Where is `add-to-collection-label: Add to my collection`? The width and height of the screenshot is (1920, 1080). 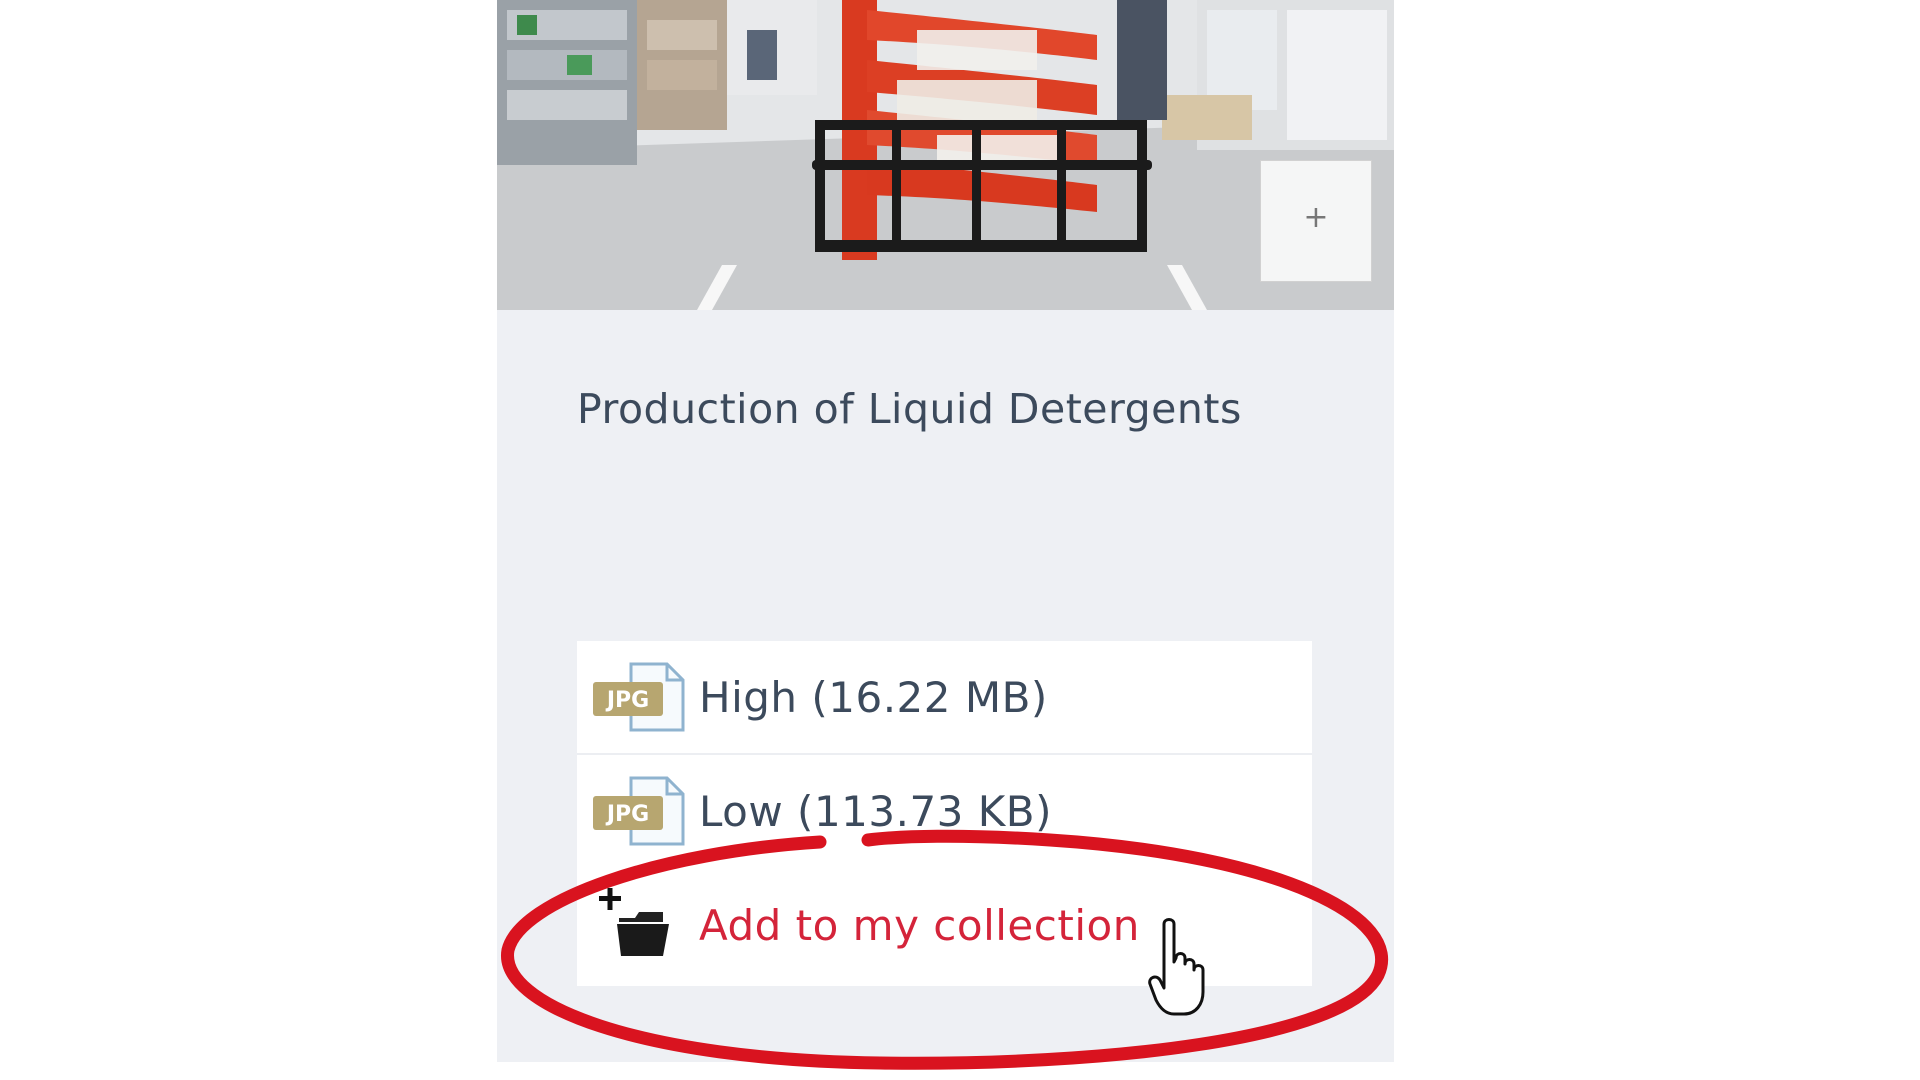 add-to-collection-label: Add to my collection is located at coordinates (919, 925).